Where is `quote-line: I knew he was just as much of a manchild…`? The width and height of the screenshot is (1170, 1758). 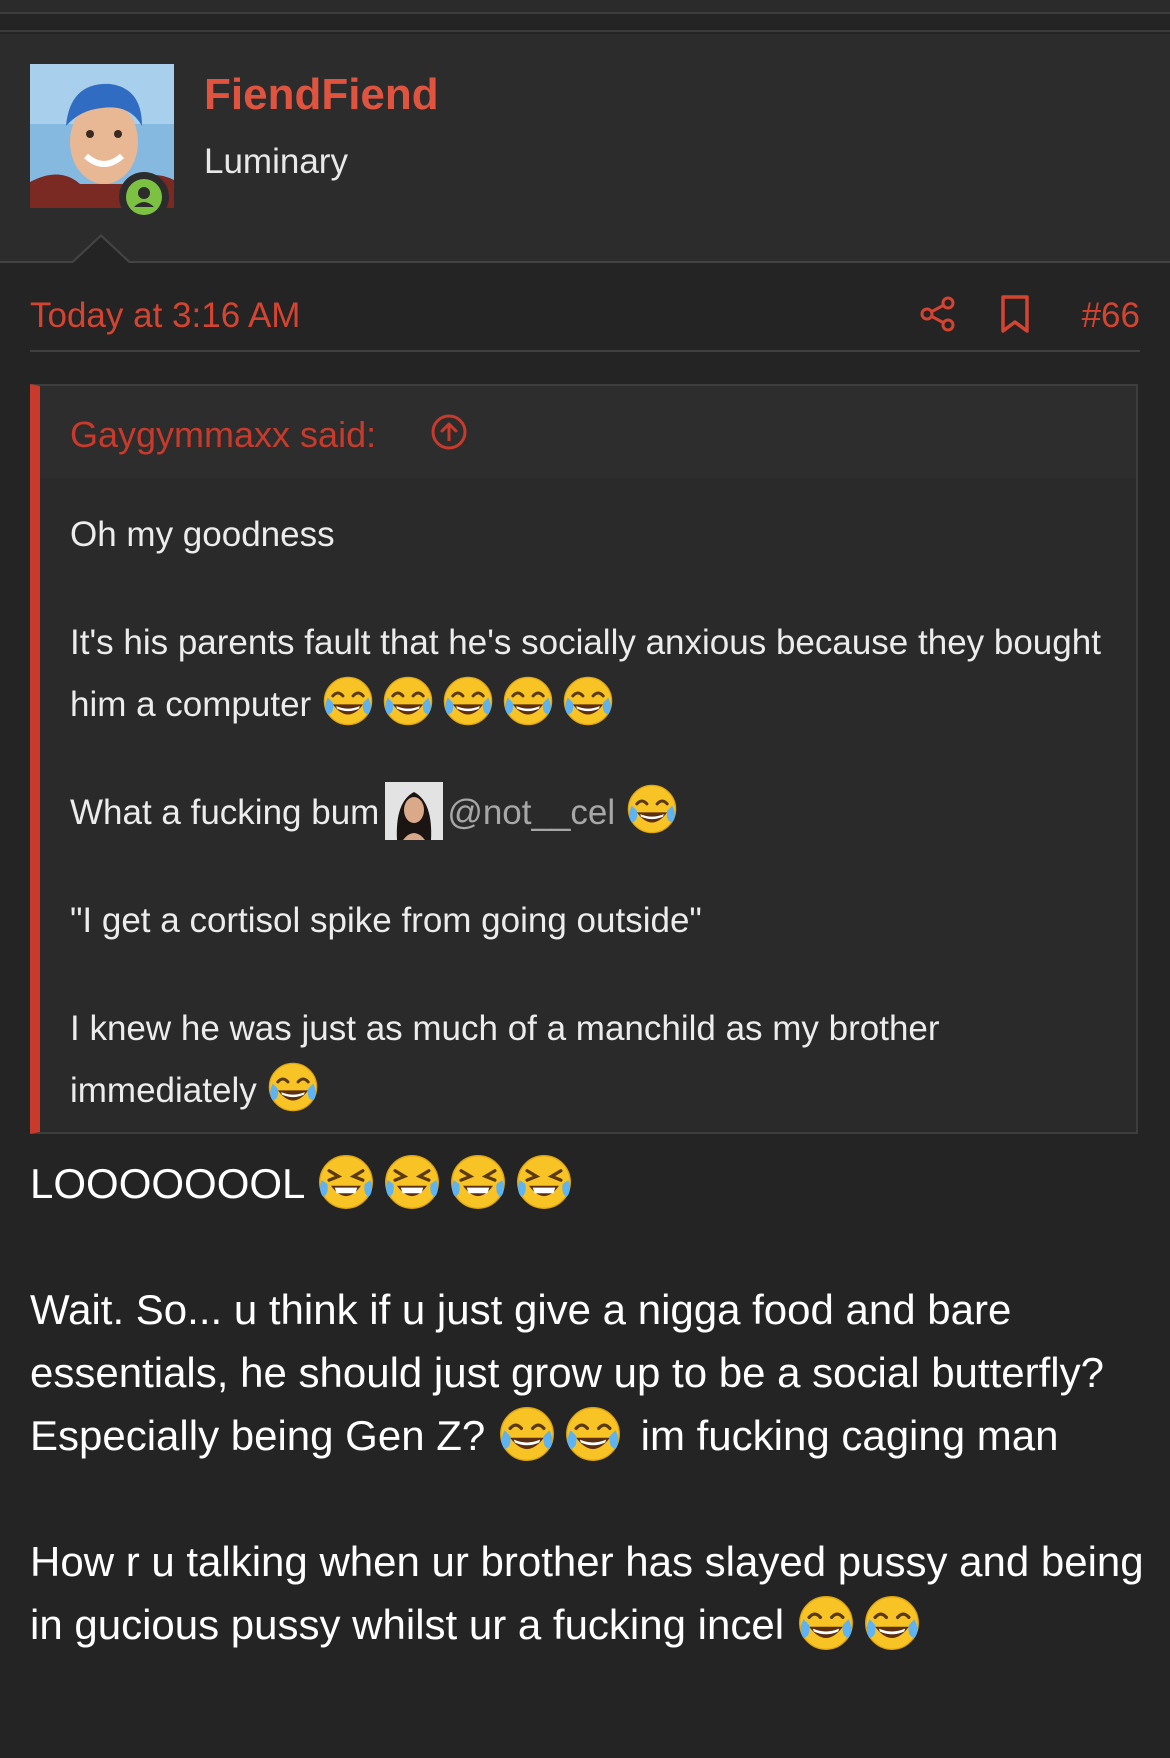 quote-line: I knew he was just as much of a manchild… is located at coordinates (600, 1060).